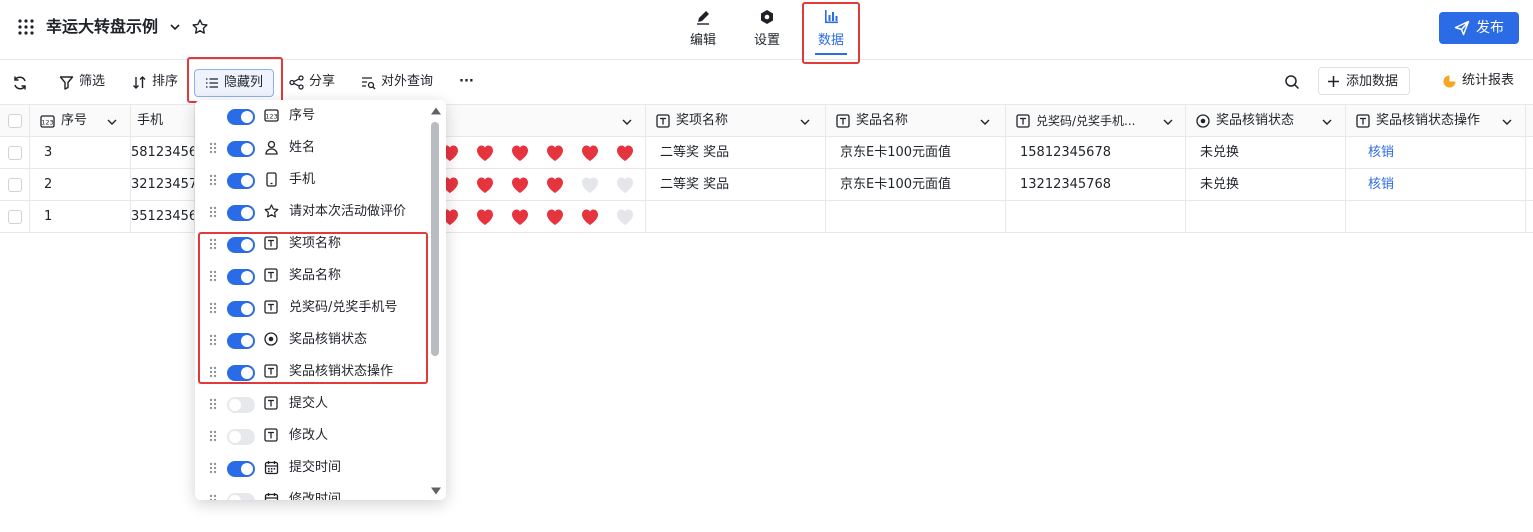 This screenshot has height=532, width=1533. What do you see at coordinates (1220, 184) in the screenshot?
I see `cell-text: 未兑换` at bounding box center [1220, 184].